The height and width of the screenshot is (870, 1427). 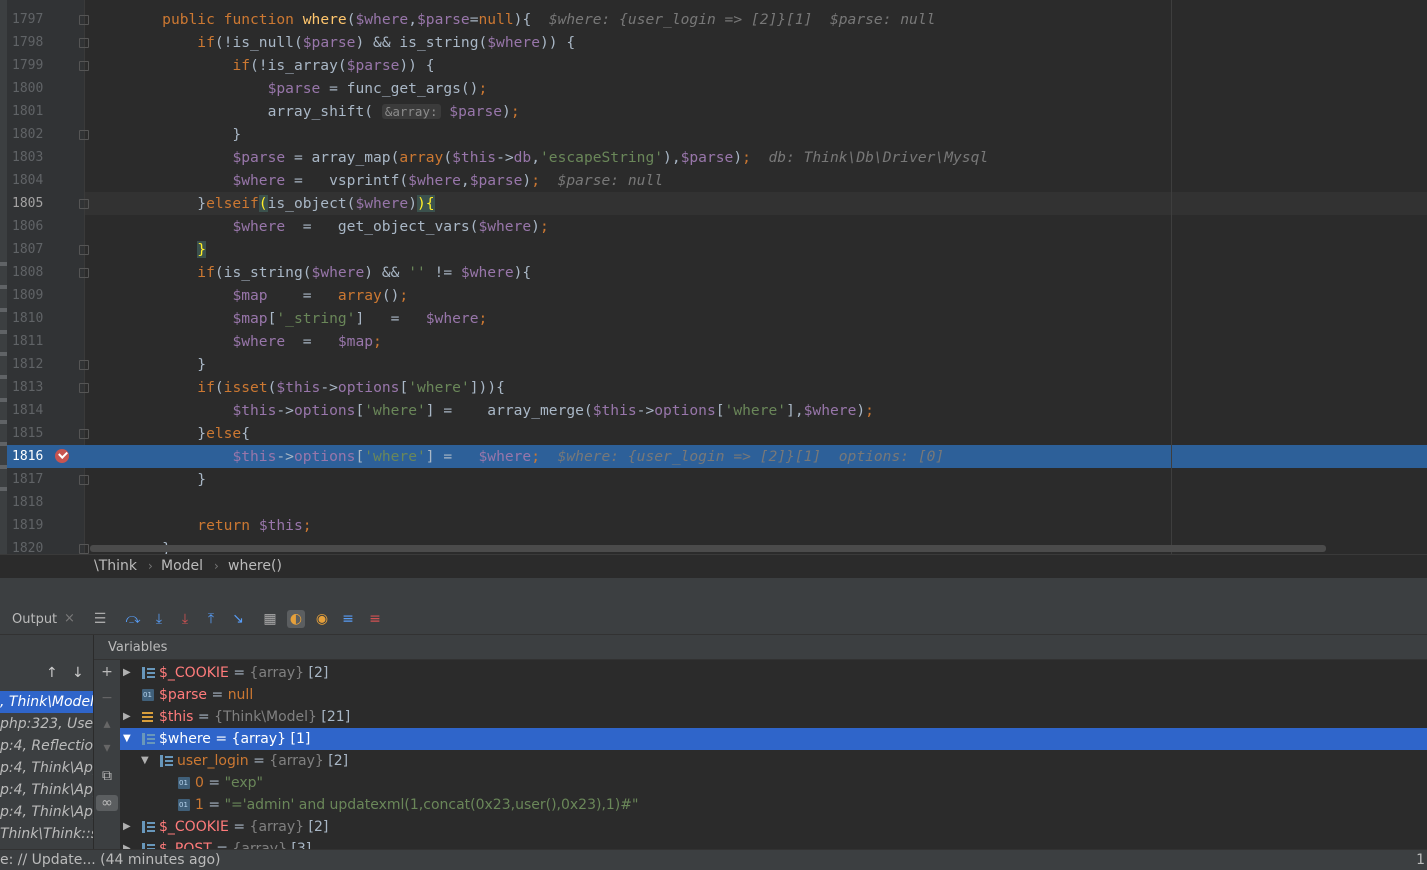 What do you see at coordinates (46, 180) in the screenshot?
I see `gutter-line: 1804` at bounding box center [46, 180].